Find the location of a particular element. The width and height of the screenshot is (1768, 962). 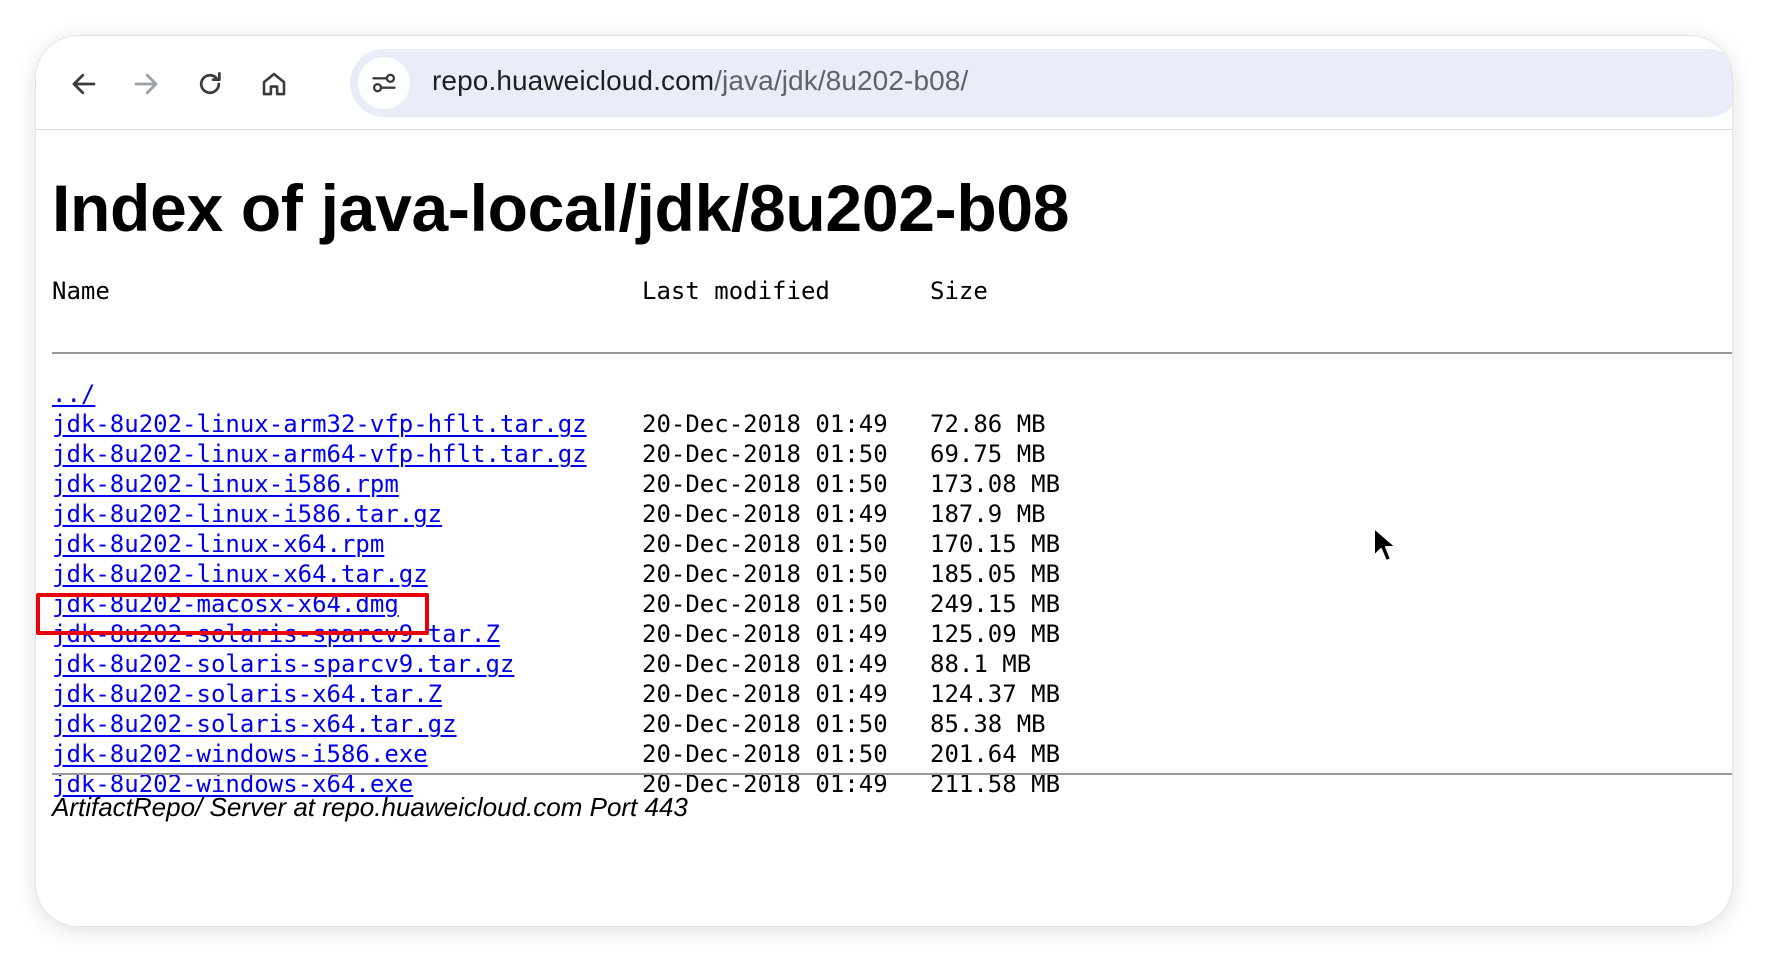

column-header-last-modified: Last modified is located at coordinates (736, 291).